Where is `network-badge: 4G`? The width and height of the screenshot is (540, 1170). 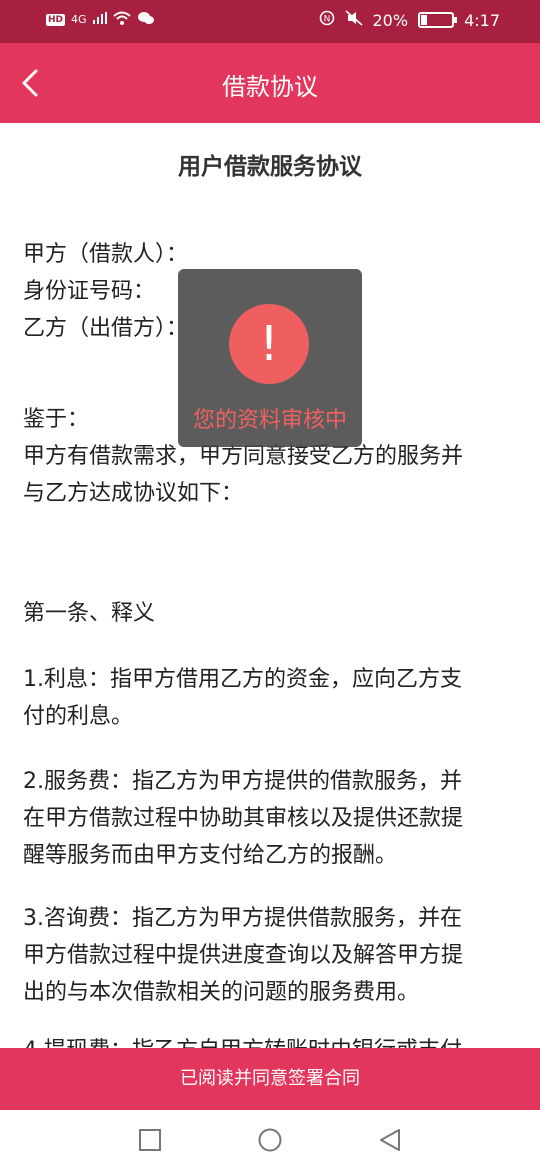
network-badge: 4G is located at coordinates (79, 19).